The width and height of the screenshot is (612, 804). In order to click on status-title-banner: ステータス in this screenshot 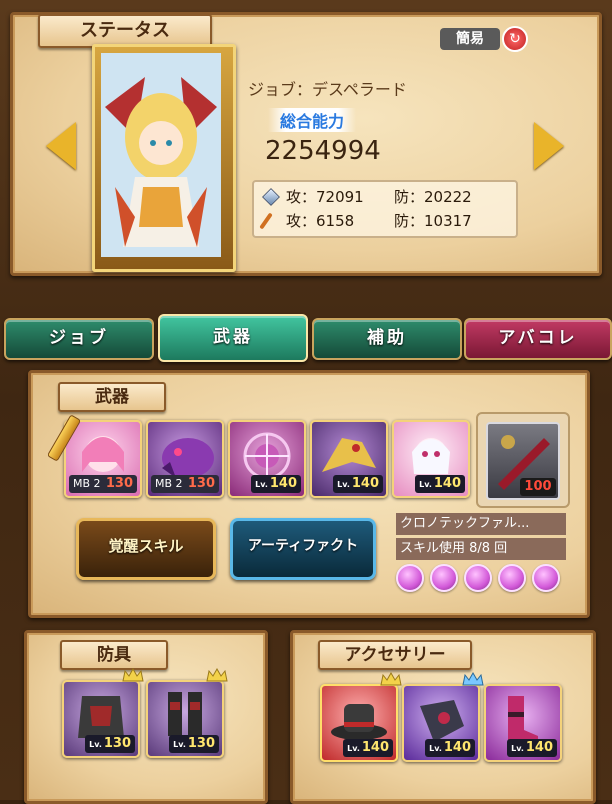, I will do `click(125, 31)`.